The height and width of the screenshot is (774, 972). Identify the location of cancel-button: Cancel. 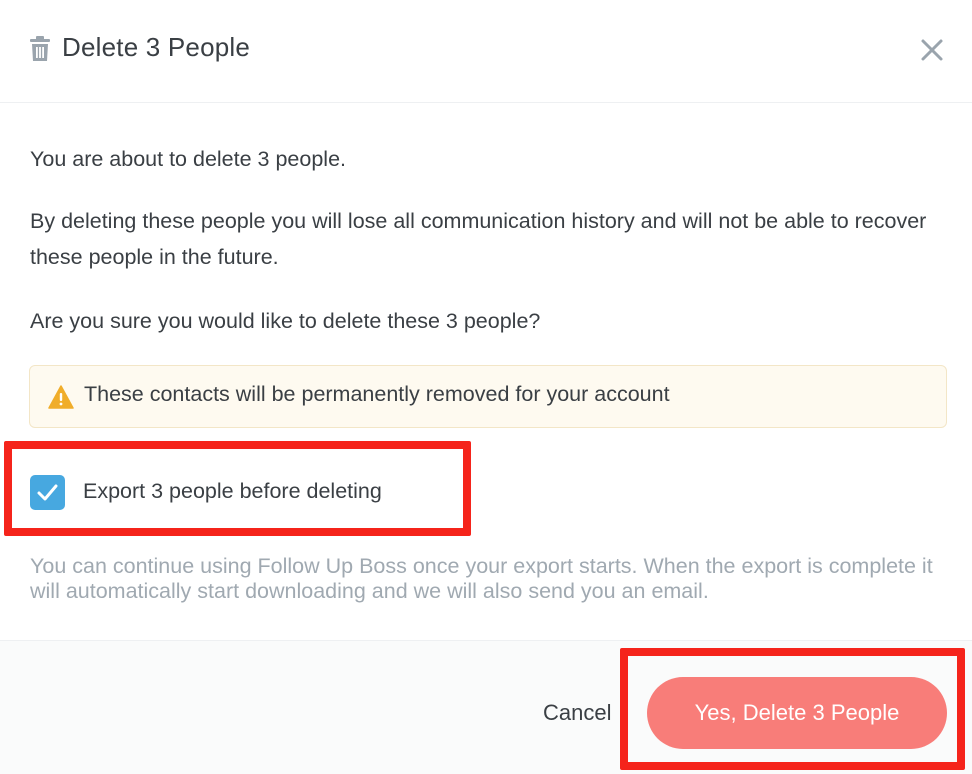
(577, 713).